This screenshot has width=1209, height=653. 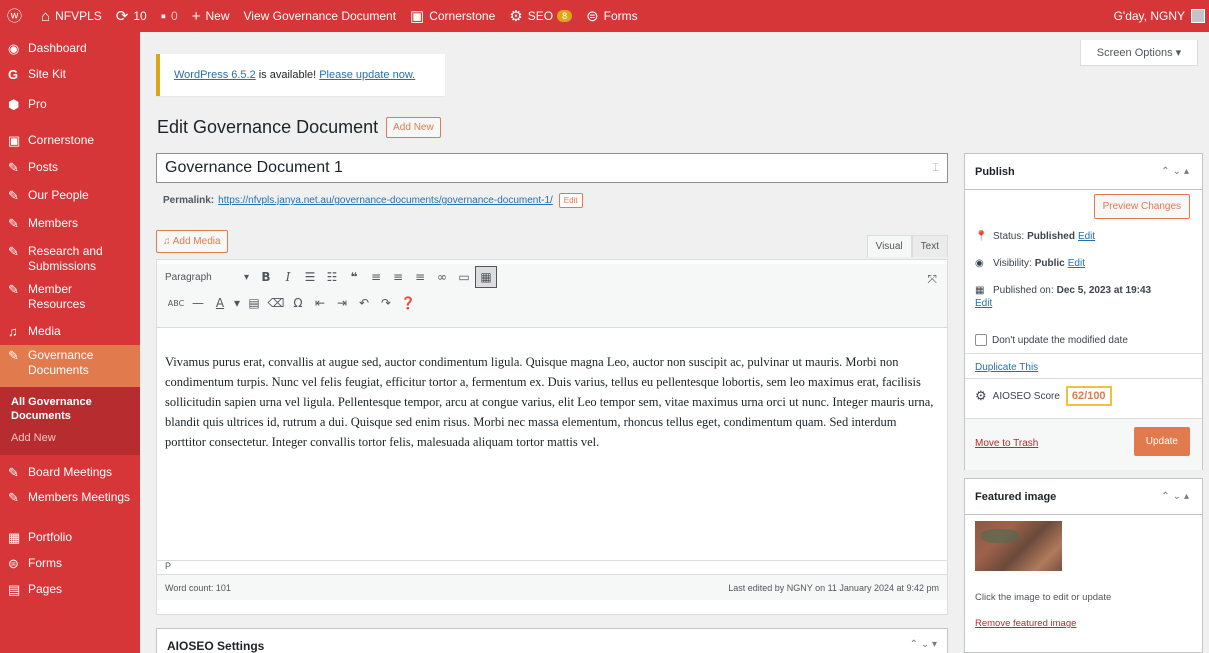 What do you see at coordinates (552, 168) in the screenshot?
I see `post-title-input: Governance Document 1 ⌶` at bounding box center [552, 168].